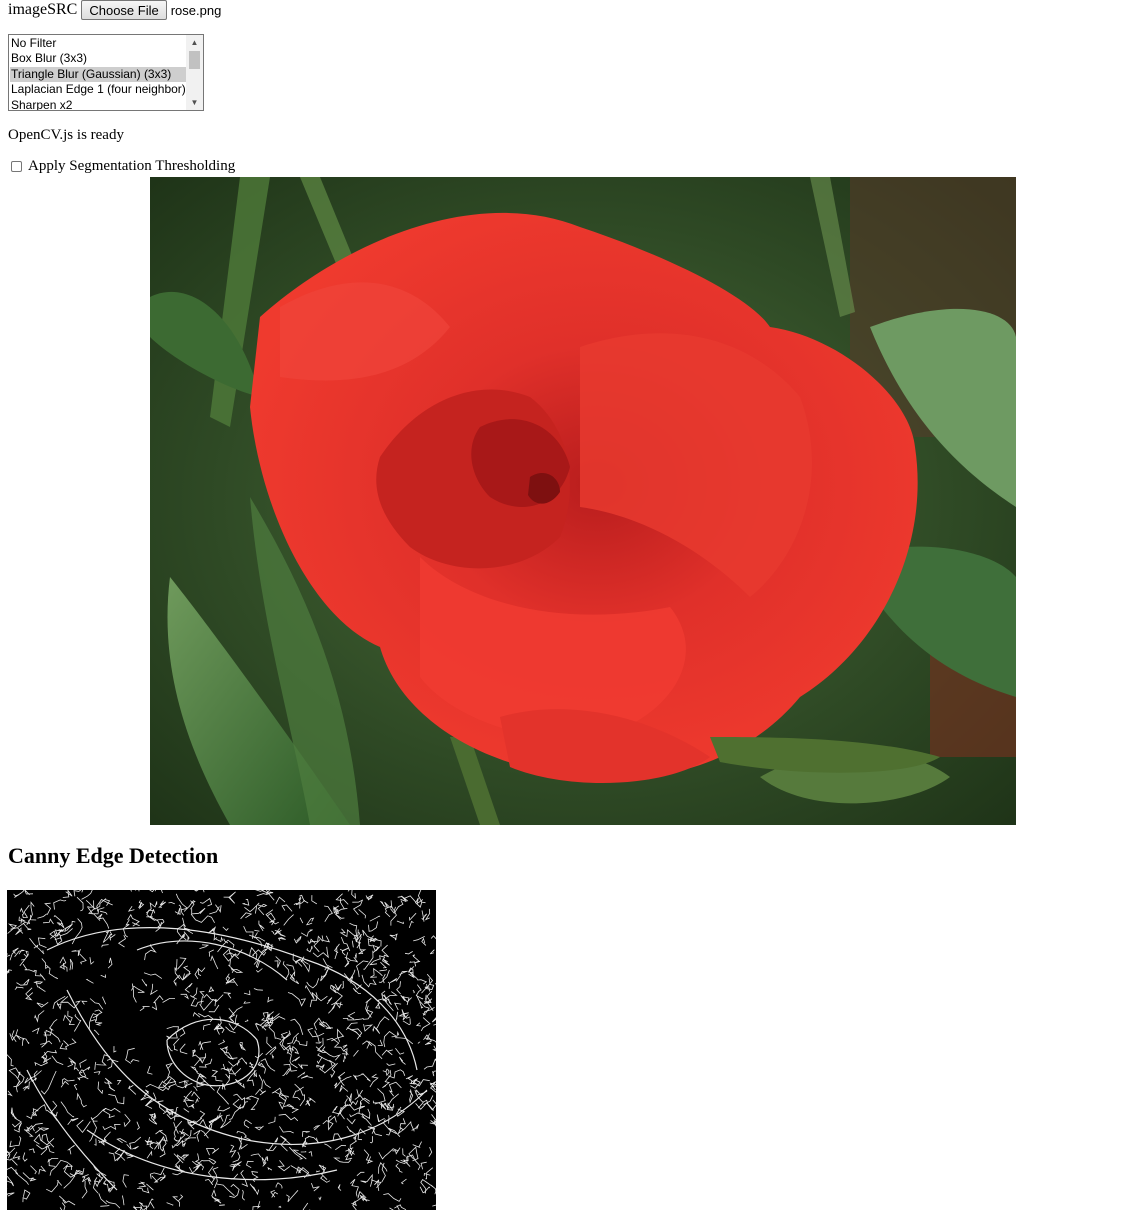 This screenshot has width=1132, height=1228. I want to click on canny-heading: Canny Edge Detection, so click(113, 855).